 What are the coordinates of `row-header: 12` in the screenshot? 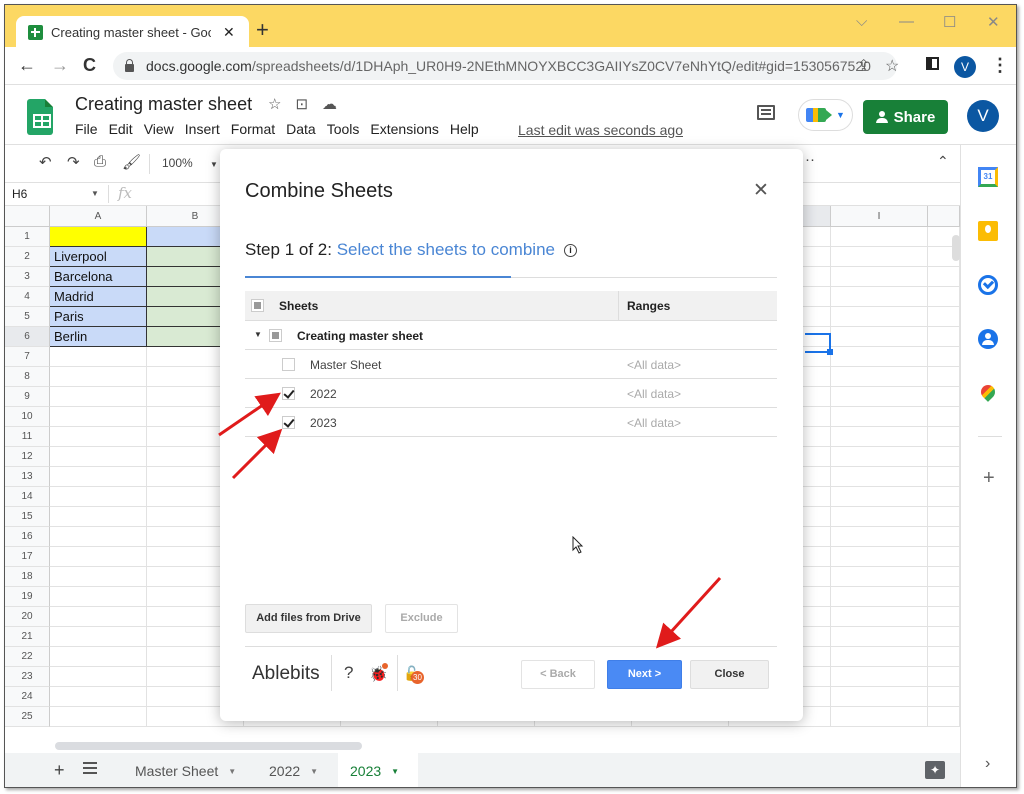 It's located at (27, 457).